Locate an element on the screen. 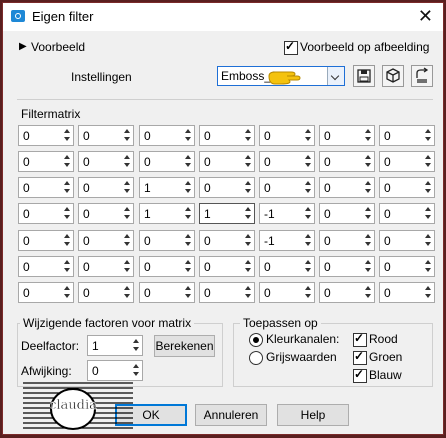  matrix-cell-r1-c1: 0 is located at coordinates (46, 135).